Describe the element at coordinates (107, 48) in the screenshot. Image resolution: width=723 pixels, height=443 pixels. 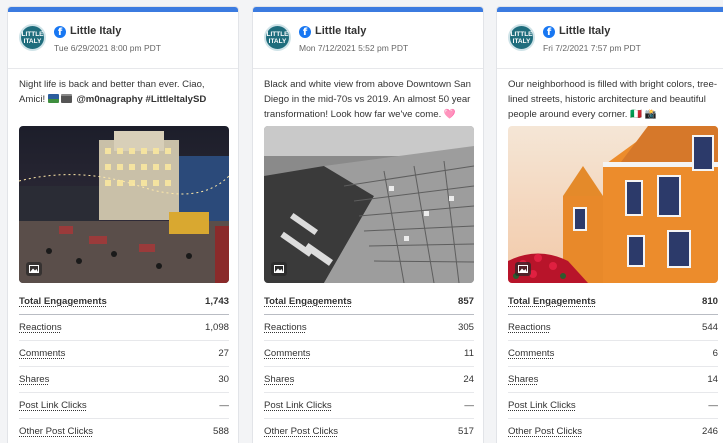
I see `post-date: Tue 6/29/2021 8:00 pm PDT` at that location.